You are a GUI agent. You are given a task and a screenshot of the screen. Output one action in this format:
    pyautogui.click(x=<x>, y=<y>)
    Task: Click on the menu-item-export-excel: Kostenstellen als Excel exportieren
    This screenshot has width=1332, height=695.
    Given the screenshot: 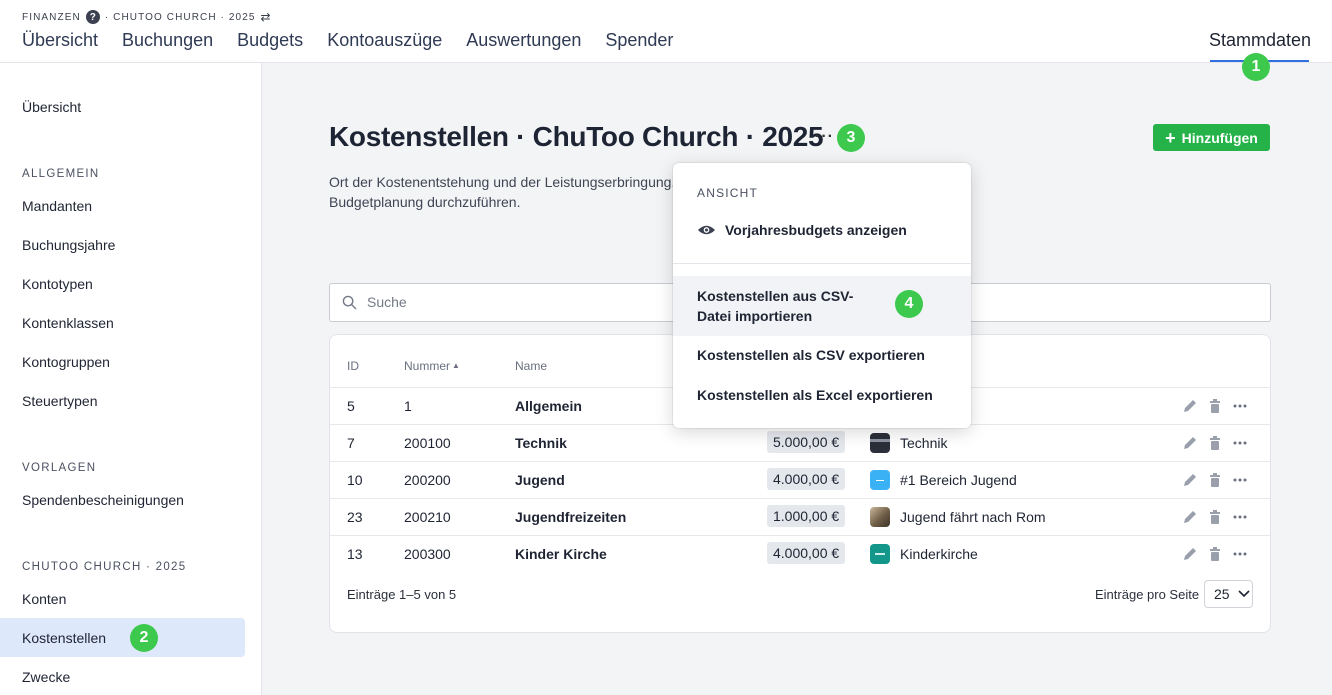 What is the action you would take?
    pyautogui.click(x=815, y=395)
    